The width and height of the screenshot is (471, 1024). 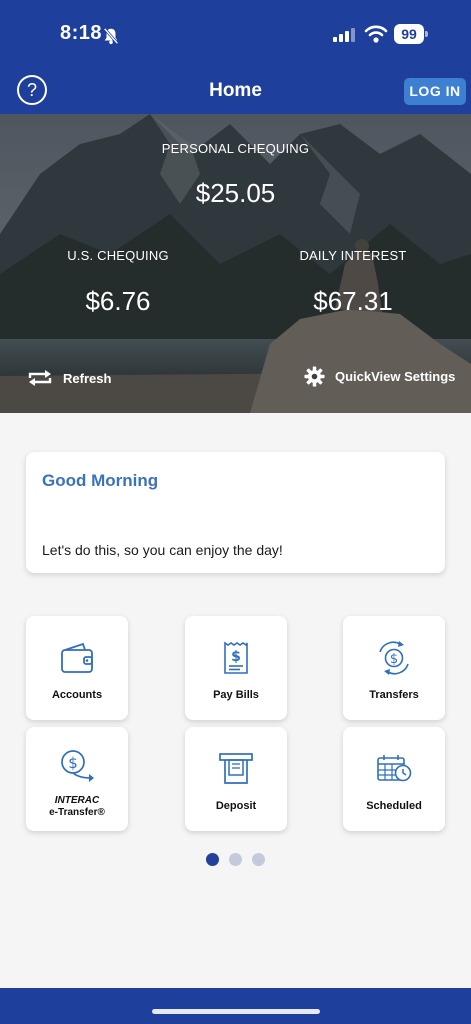 What do you see at coordinates (87, 378) in the screenshot?
I see `refresh-label: Refresh` at bounding box center [87, 378].